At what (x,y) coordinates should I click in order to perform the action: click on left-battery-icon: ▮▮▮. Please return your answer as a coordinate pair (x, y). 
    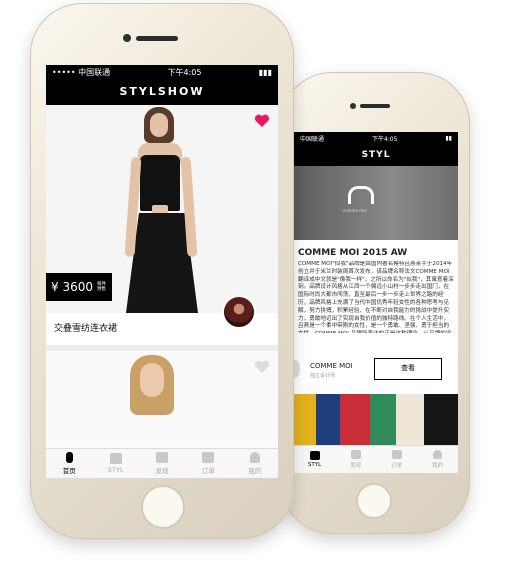
    Looking at the image, I should click on (265, 72).